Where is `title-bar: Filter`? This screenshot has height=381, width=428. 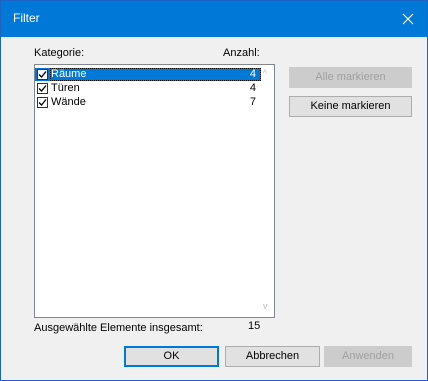 title-bar: Filter is located at coordinates (214, 19).